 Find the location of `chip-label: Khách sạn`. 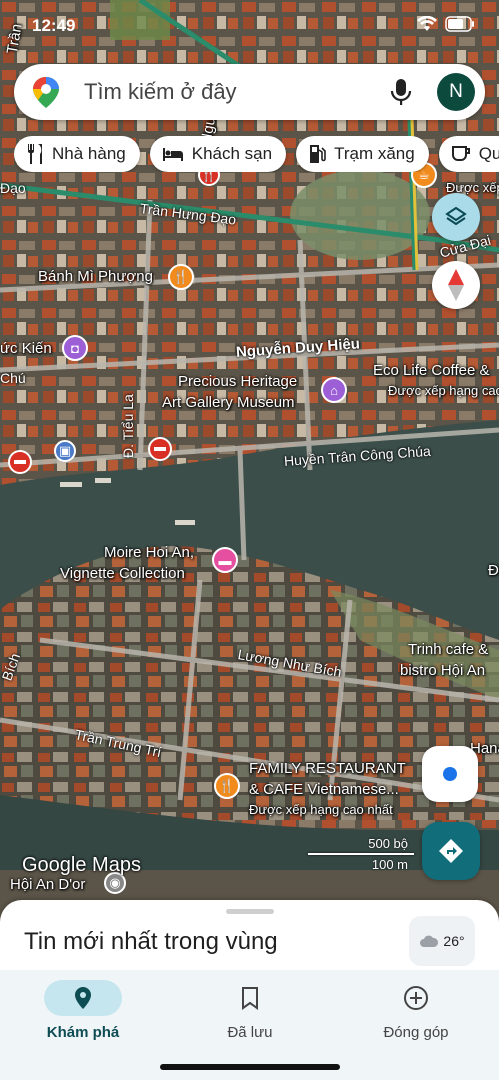

chip-label: Khách sạn is located at coordinates (232, 153).